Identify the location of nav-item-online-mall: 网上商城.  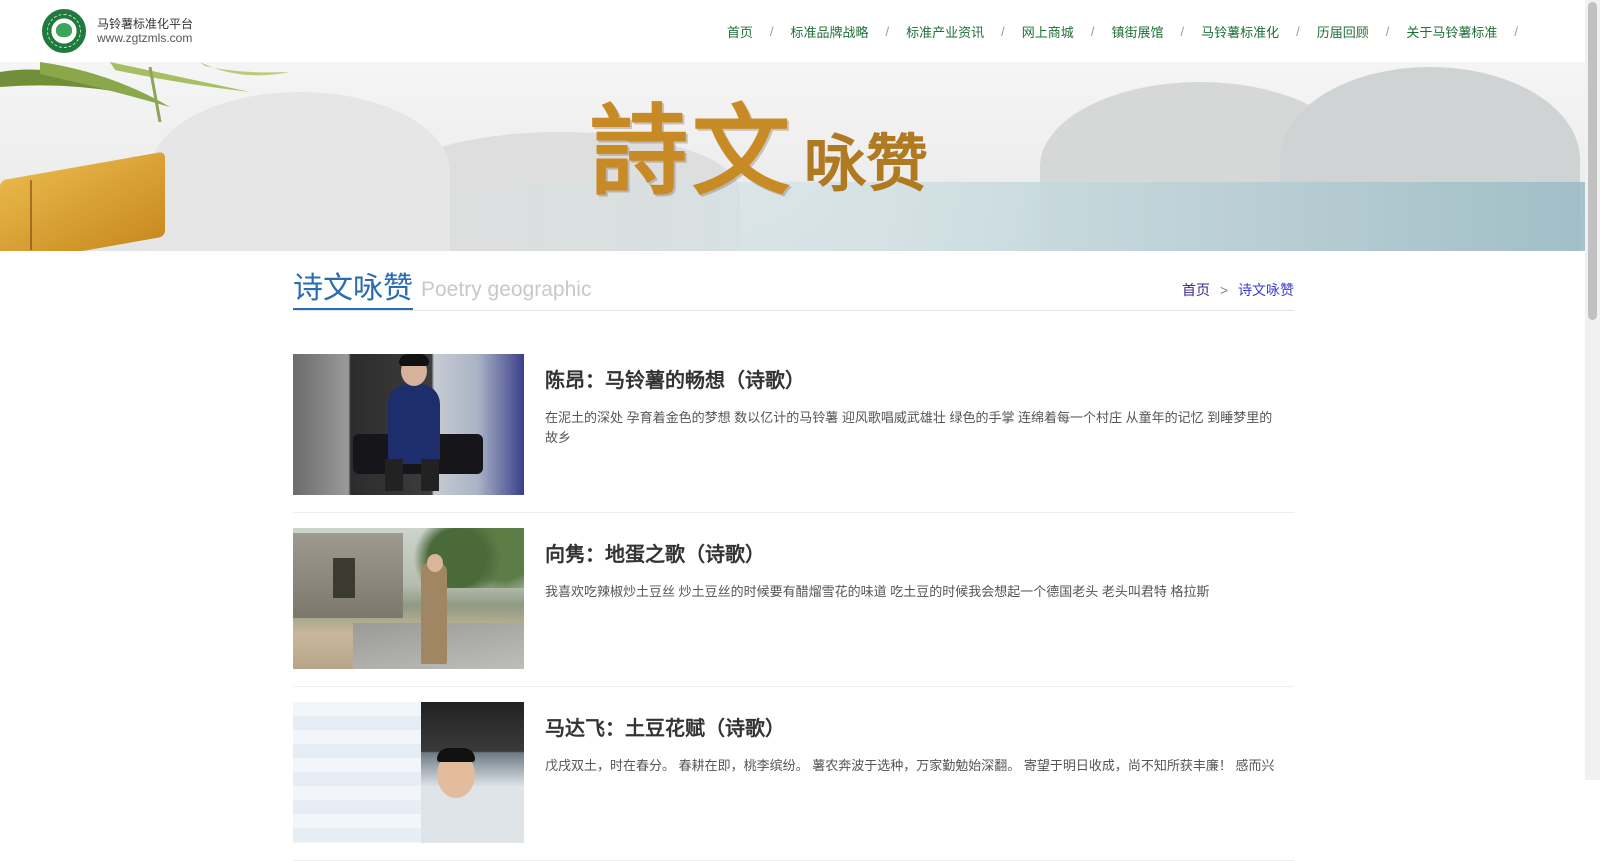
(1048, 31).